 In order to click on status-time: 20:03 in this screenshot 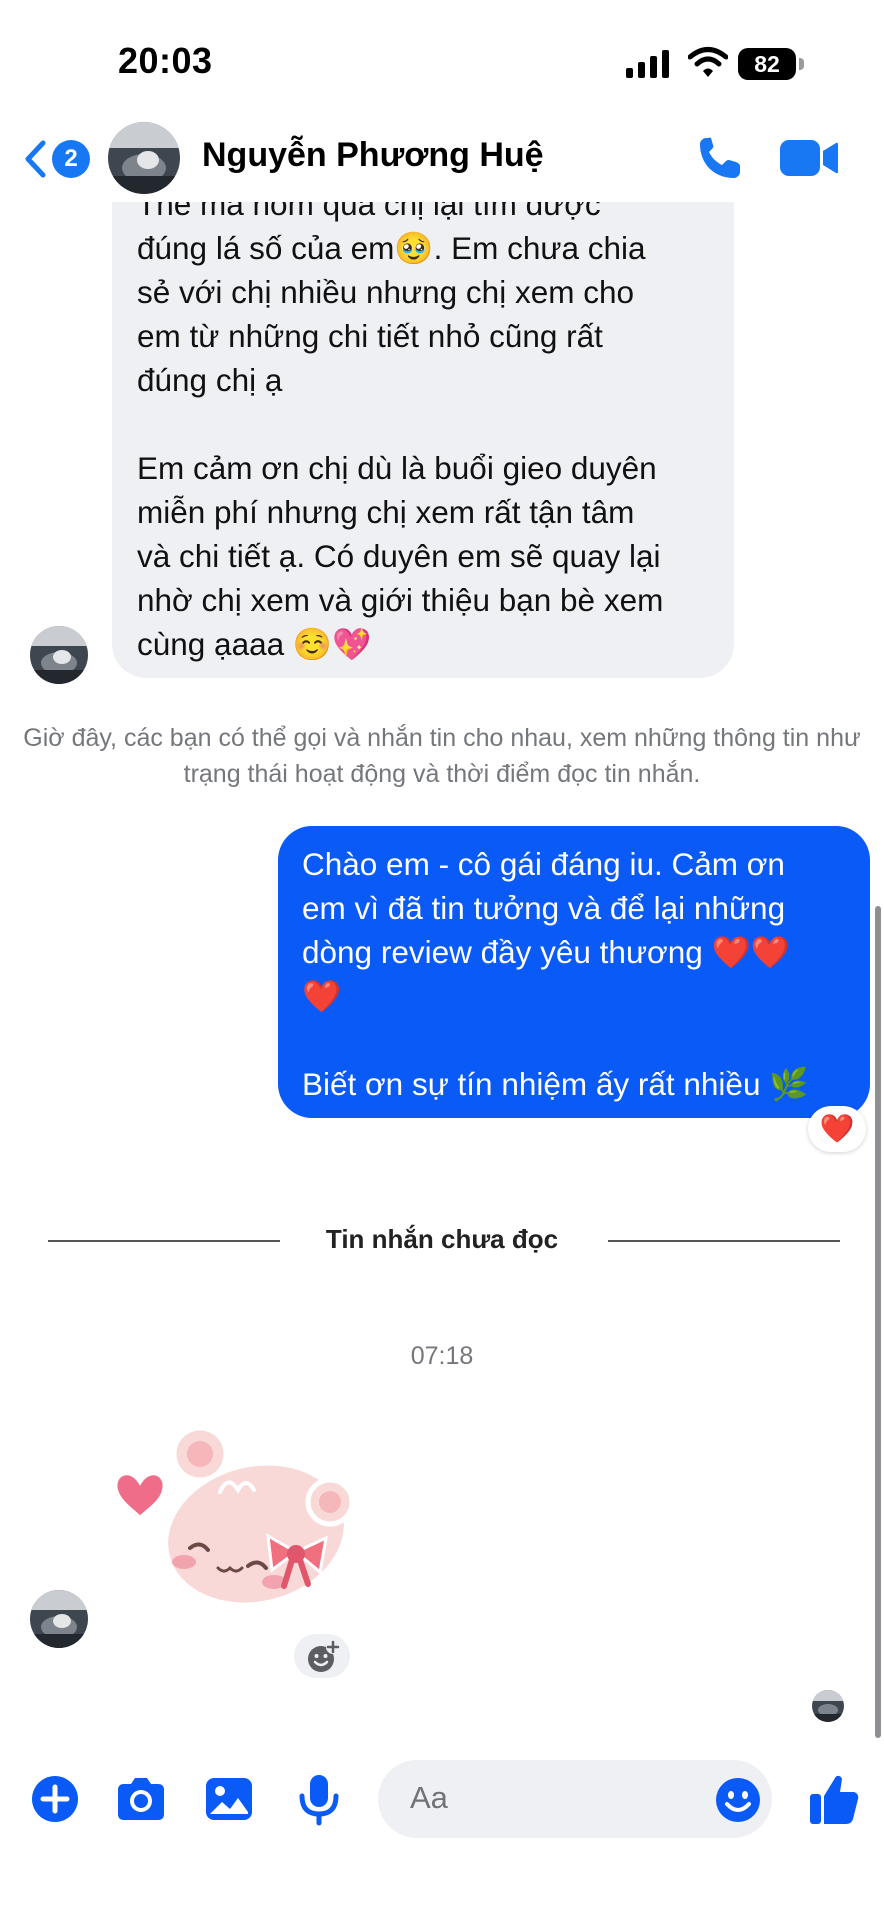, I will do `click(165, 60)`.